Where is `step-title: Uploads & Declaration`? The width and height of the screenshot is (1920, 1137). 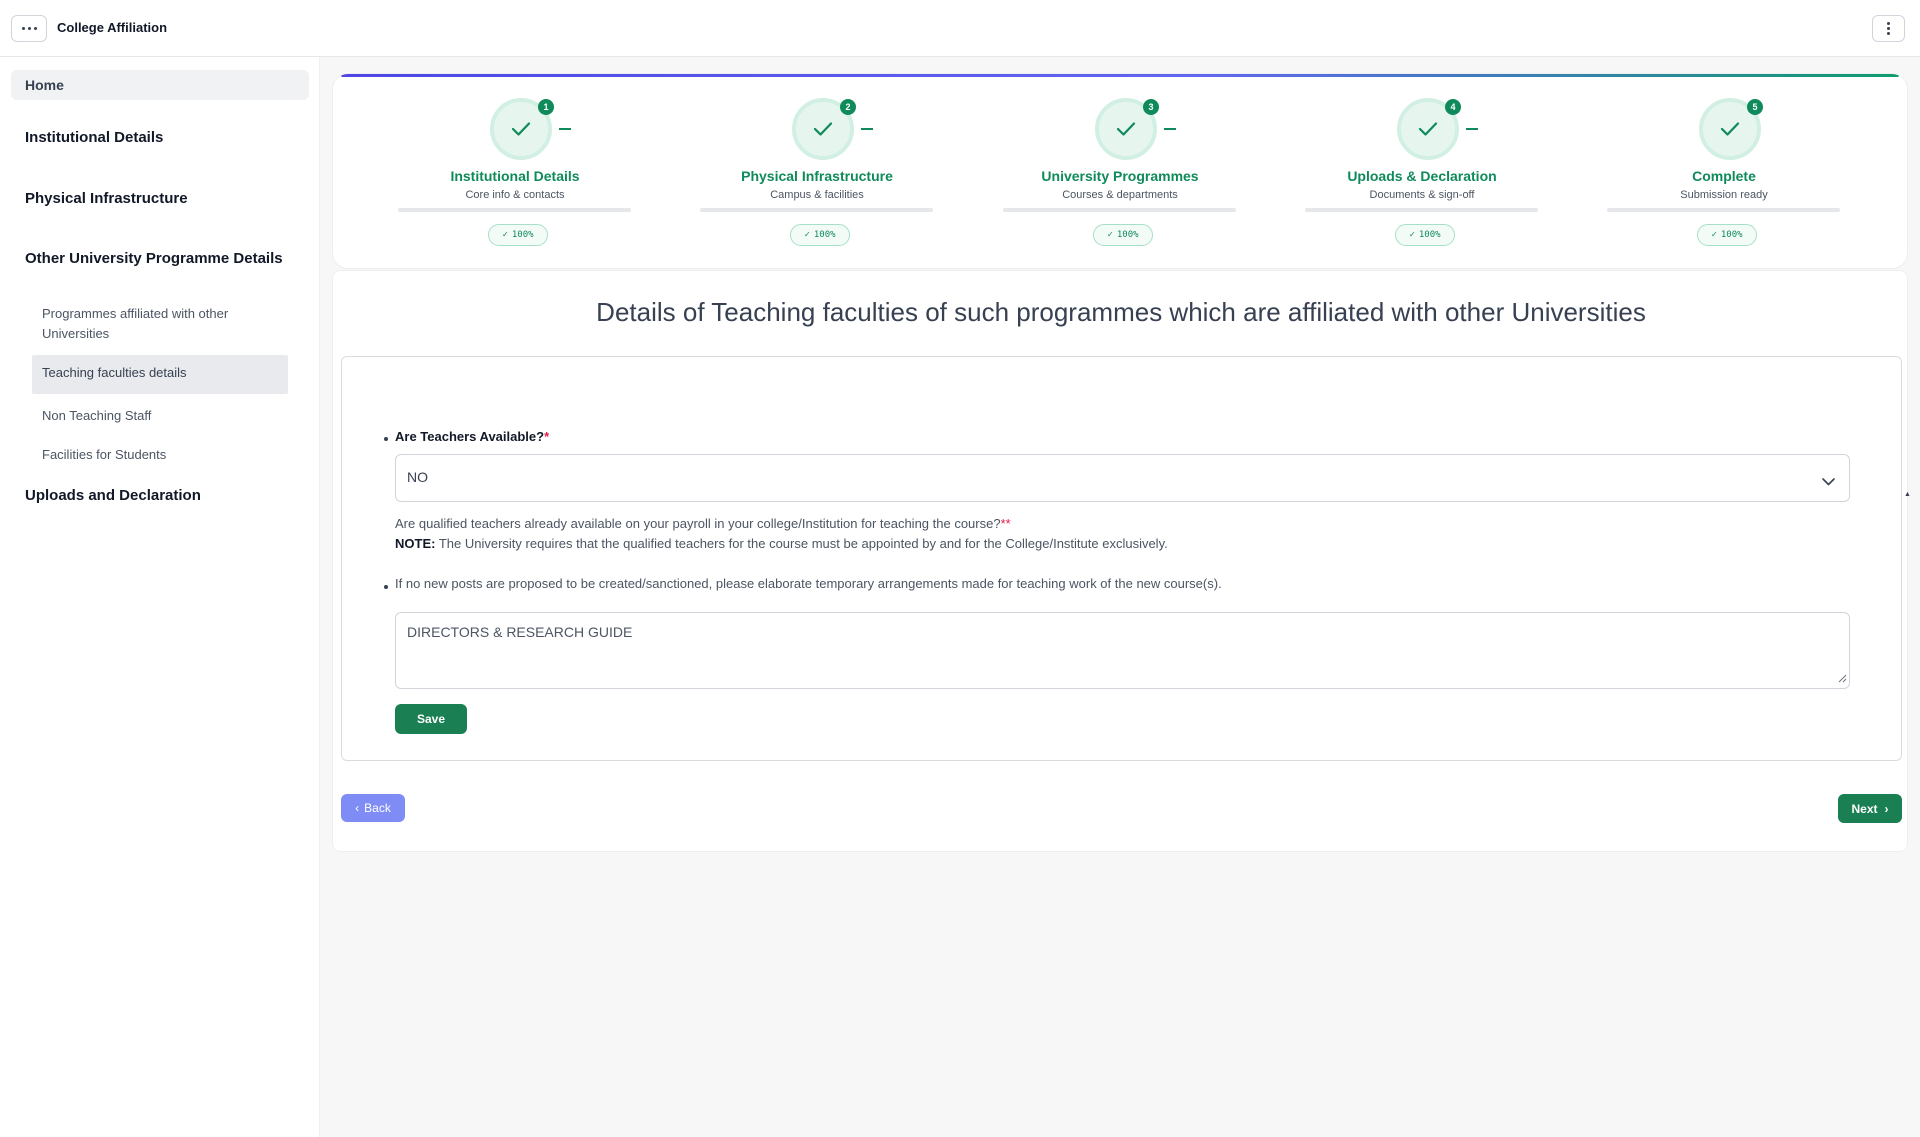
step-title: Uploads & Declaration is located at coordinates (1422, 176).